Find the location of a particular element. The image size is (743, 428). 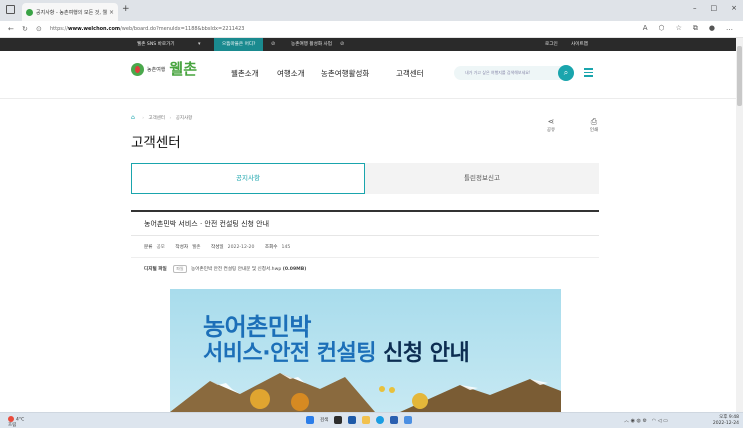

site-logo: 농촌여행 웰촌 is located at coordinates (164, 69).